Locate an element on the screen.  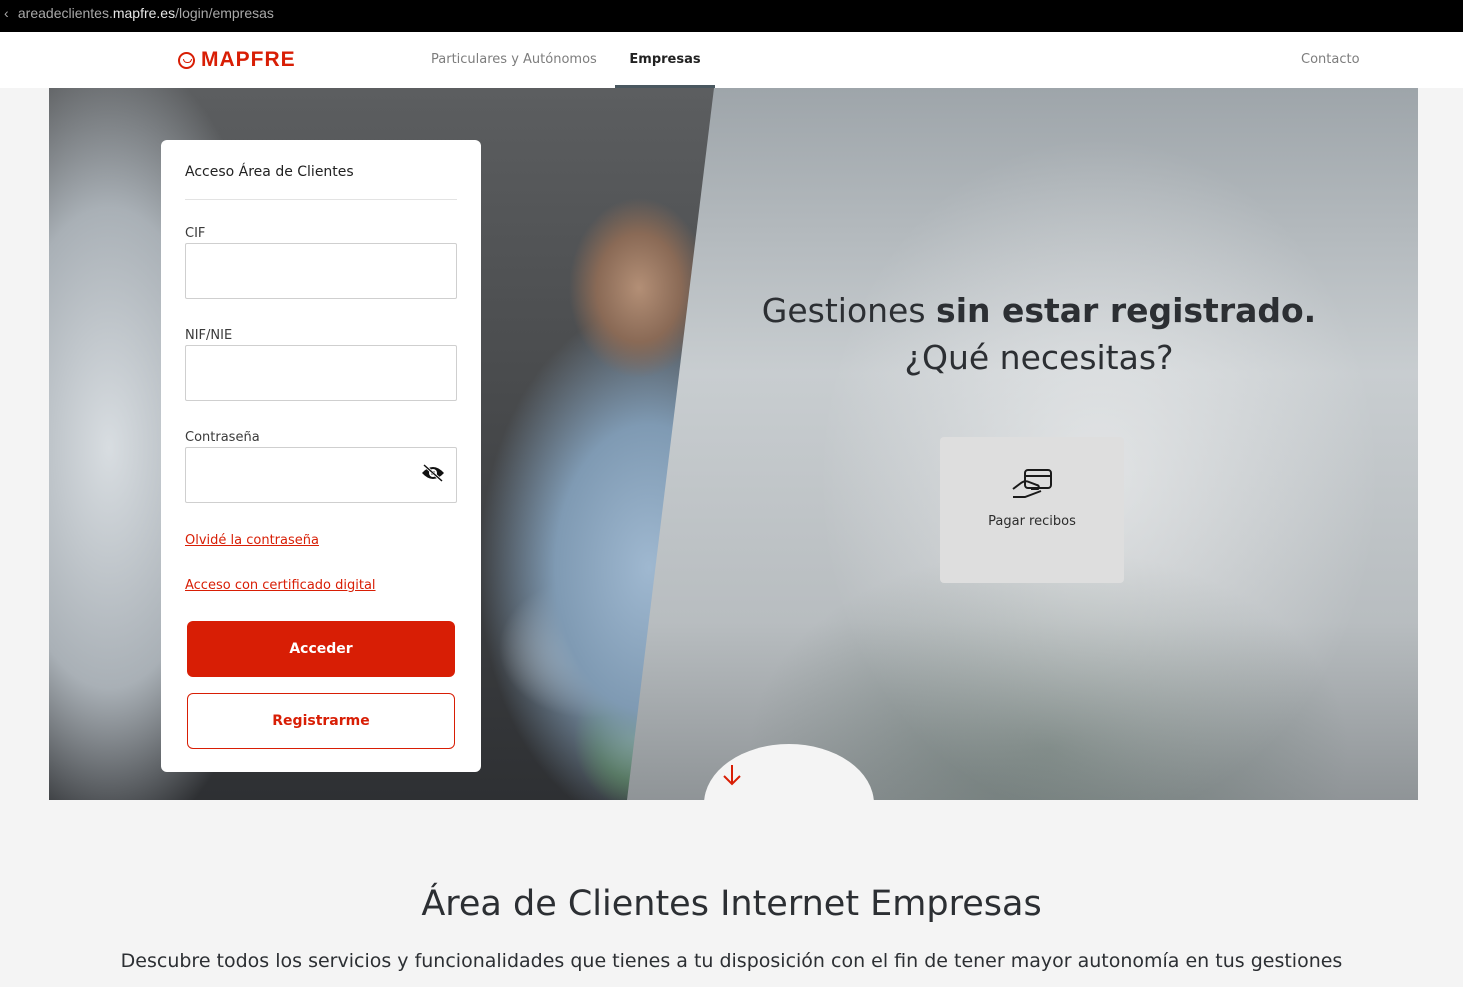
digital-certificate-link: Acceso con certificado digital is located at coordinates (280, 585).